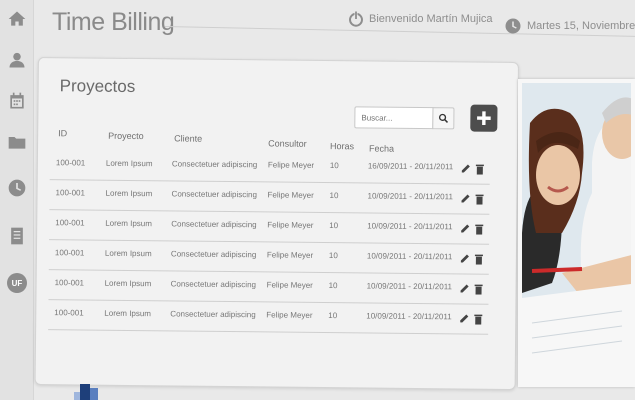 This screenshot has height=400, width=635. Describe the element at coordinates (410, 166) in the screenshot. I see `cell-fecha: 16/09/2011 - 20/11/2011` at that location.